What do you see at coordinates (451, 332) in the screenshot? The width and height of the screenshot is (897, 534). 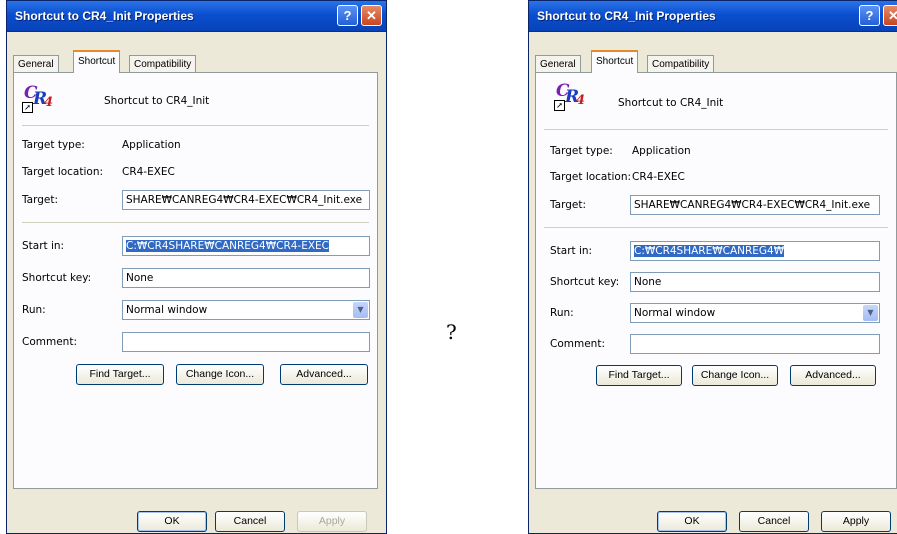 I see `question-mark: ?` at bounding box center [451, 332].